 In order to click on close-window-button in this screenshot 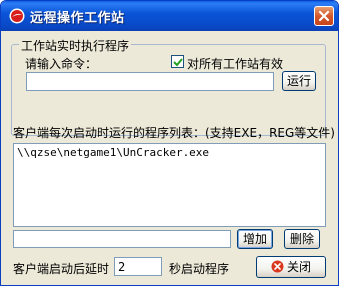, I will do `click(324, 16)`.